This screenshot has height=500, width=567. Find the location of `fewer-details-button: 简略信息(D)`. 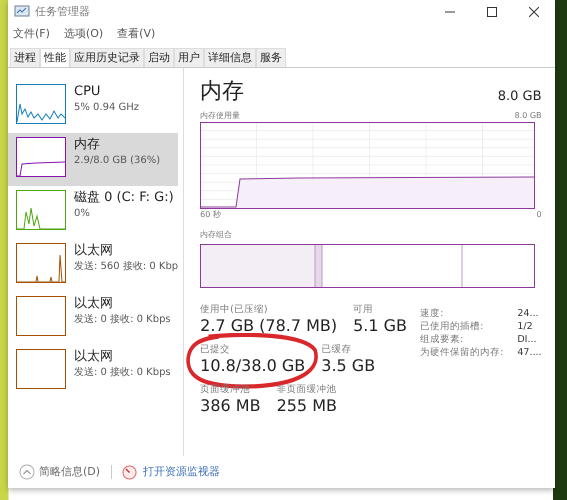

fewer-details-button: 简略信息(D) is located at coordinates (60, 472).